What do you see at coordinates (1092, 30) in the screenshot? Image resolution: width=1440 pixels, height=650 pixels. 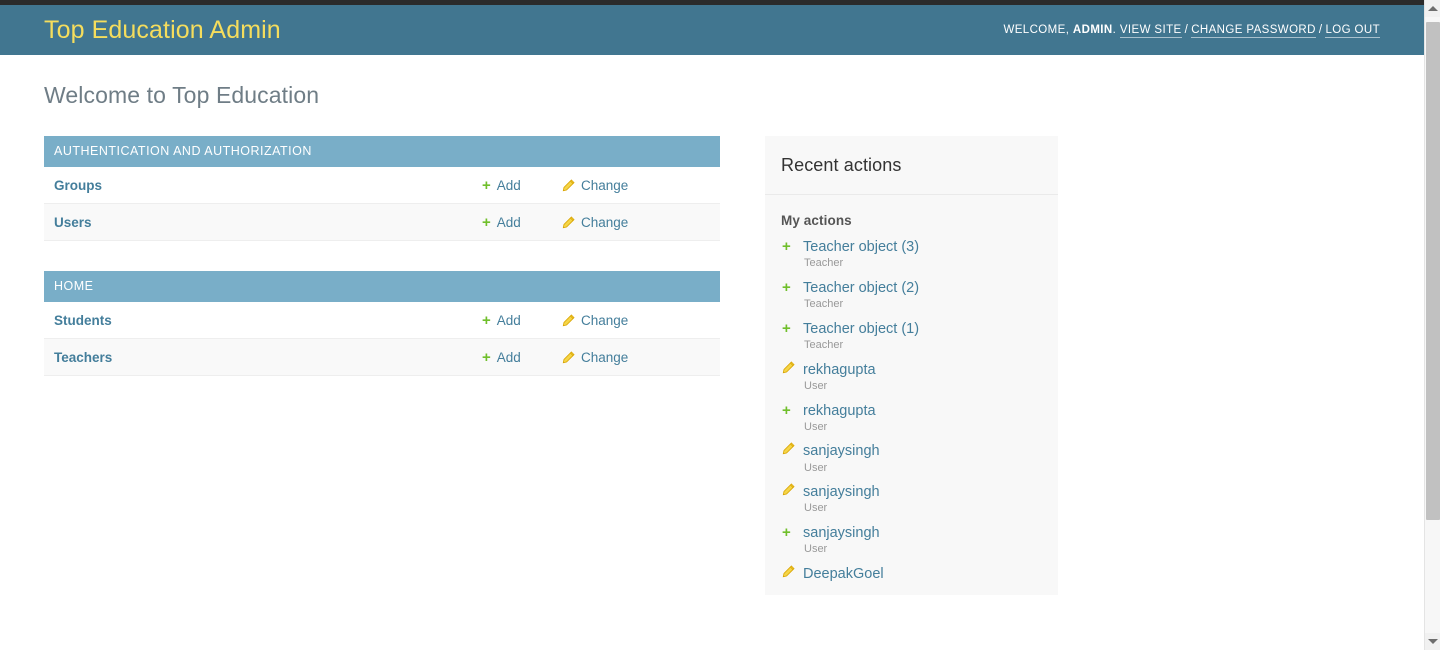 I see `current-username: ADMIN` at bounding box center [1092, 30].